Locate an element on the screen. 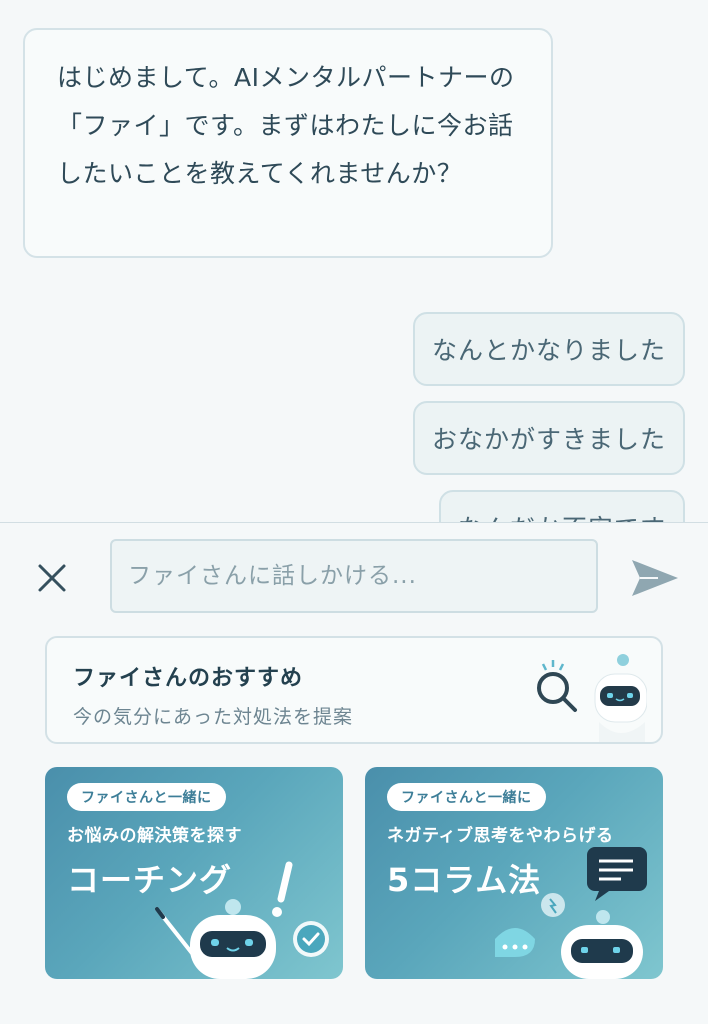 Image resolution: width=708 pixels, height=1024 pixels. close-icon is located at coordinates (52, 578).